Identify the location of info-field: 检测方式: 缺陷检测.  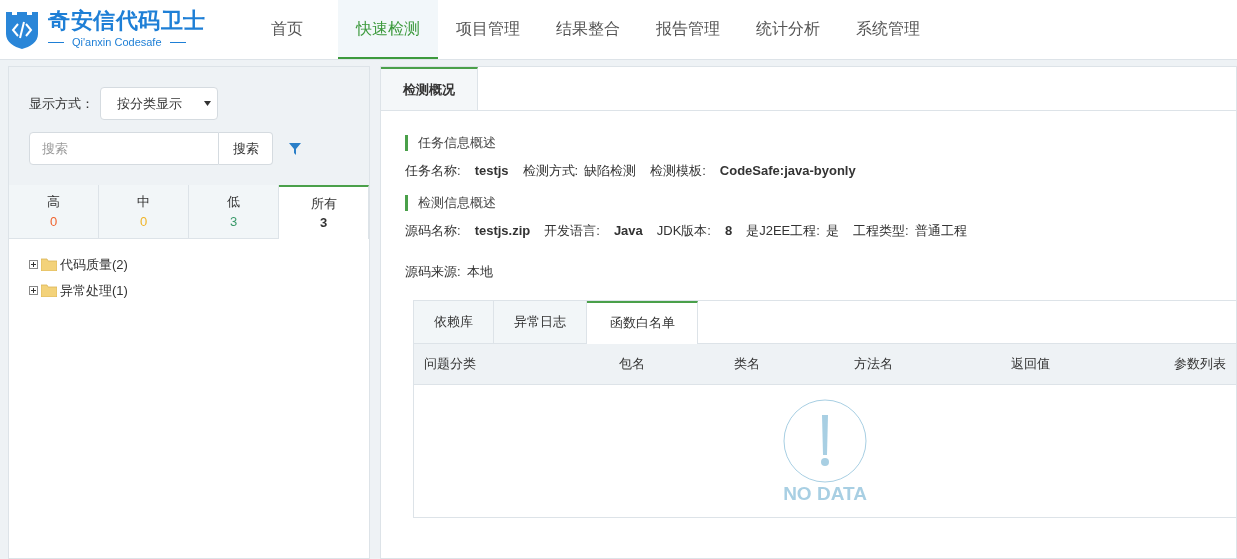
(579, 171).